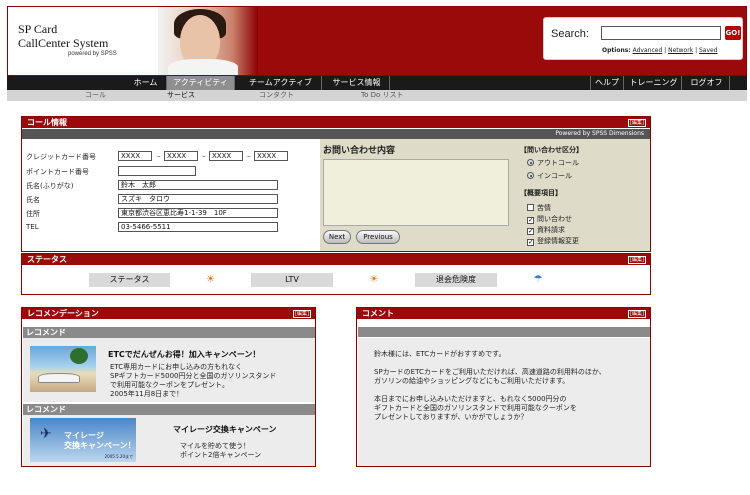 Image resolution: width=750 pixels, height=495 pixels. I want to click on call-info-edit-link: [編集], so click(637, 123).